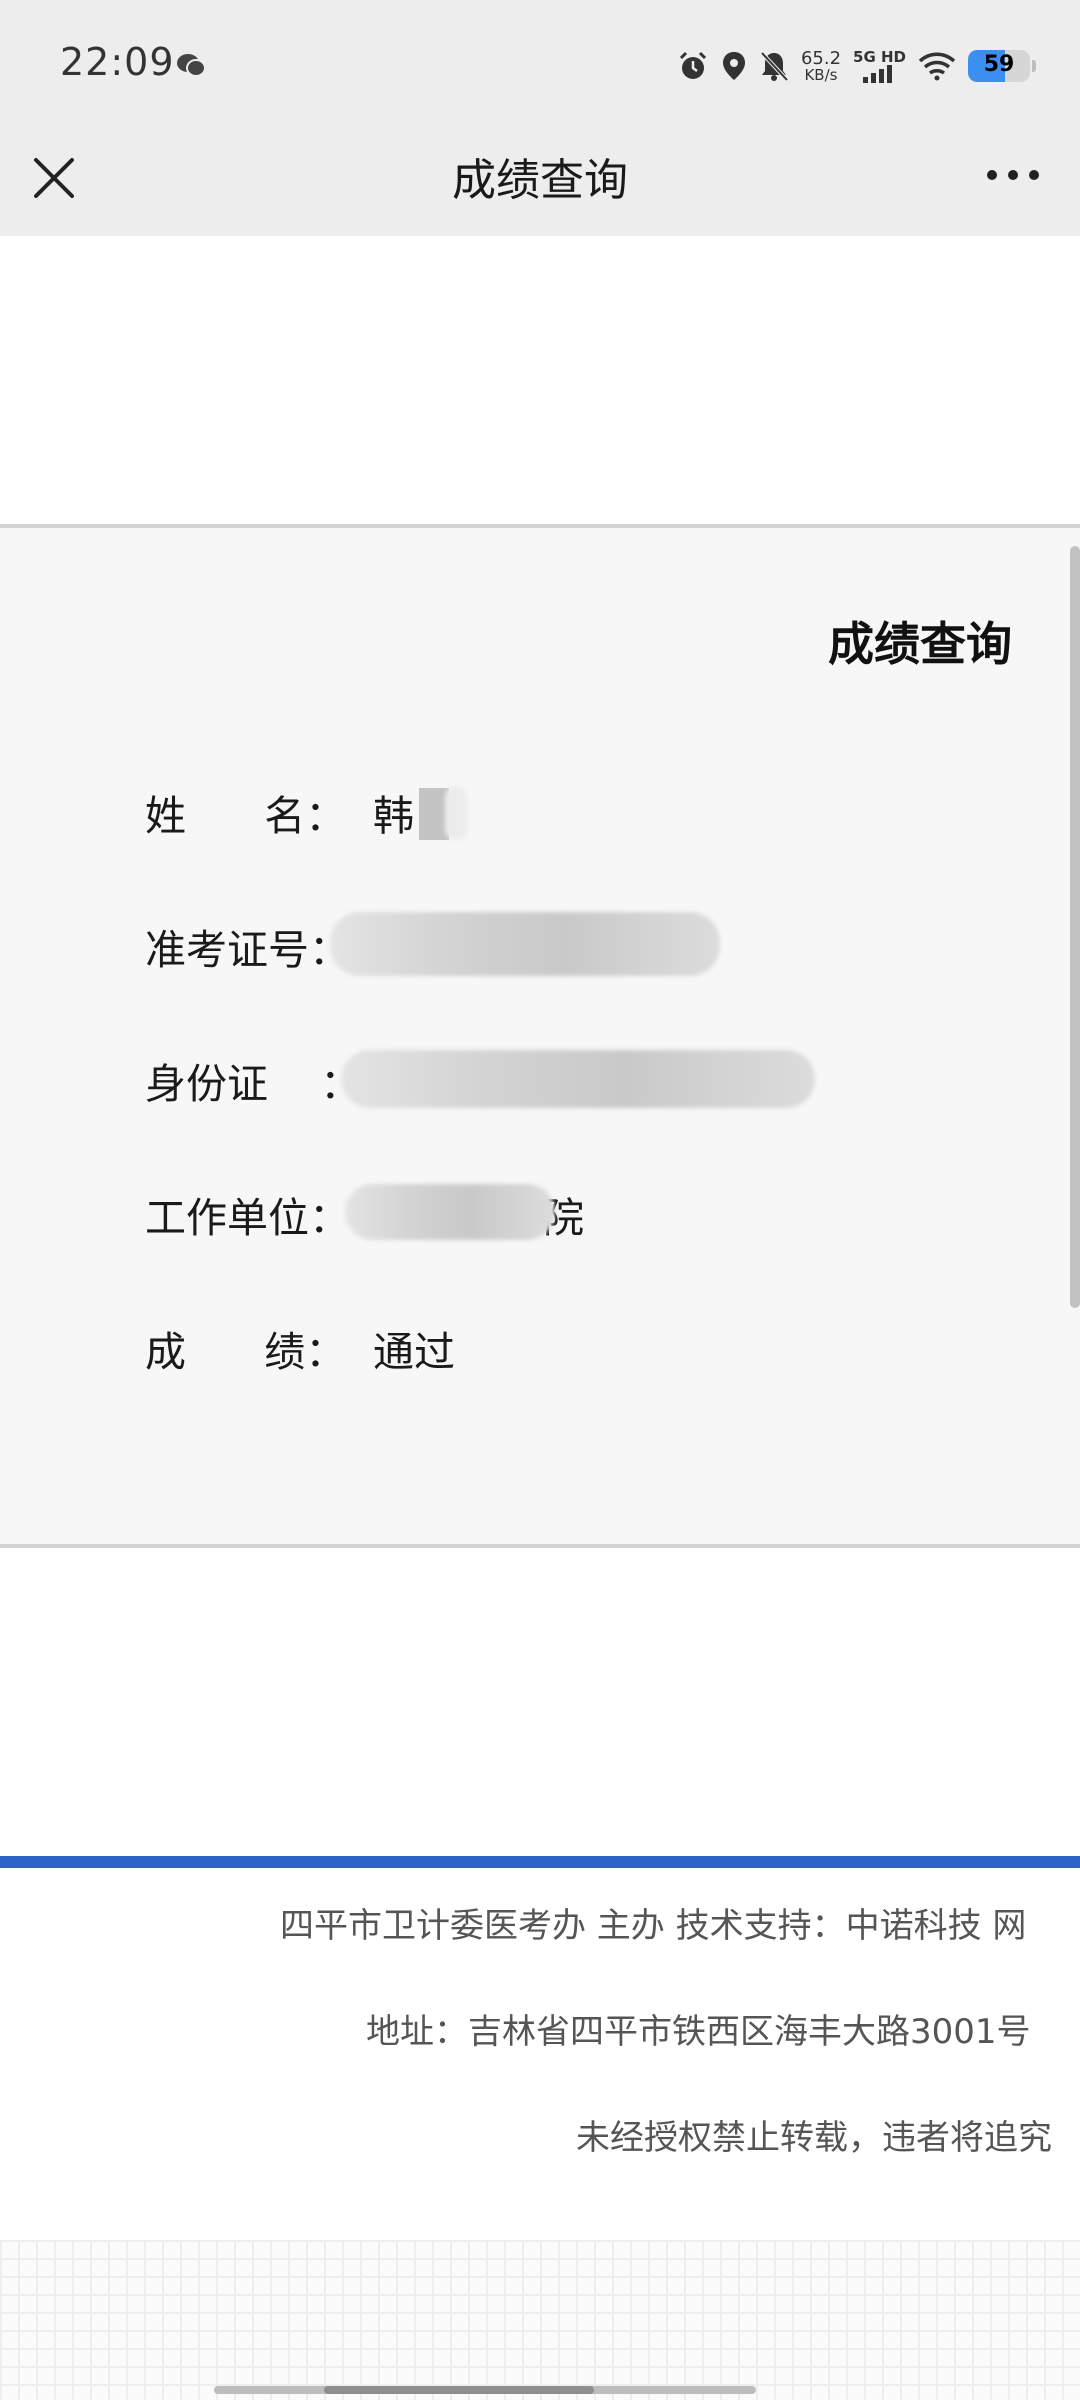 Image resolution: width=1080 pixels, height=2400 pixels. What do you see at coordinates (1075, 927) in the screenshot?
I see `card-scrollbar` at bounding box center [1075, 927].